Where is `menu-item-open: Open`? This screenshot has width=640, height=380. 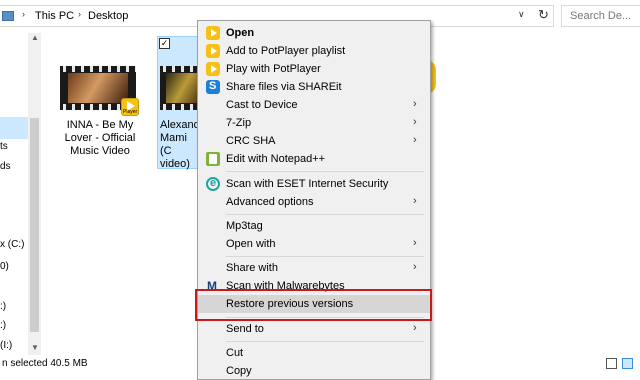
menu-item-open: Open is located at coordinates (314, 33).